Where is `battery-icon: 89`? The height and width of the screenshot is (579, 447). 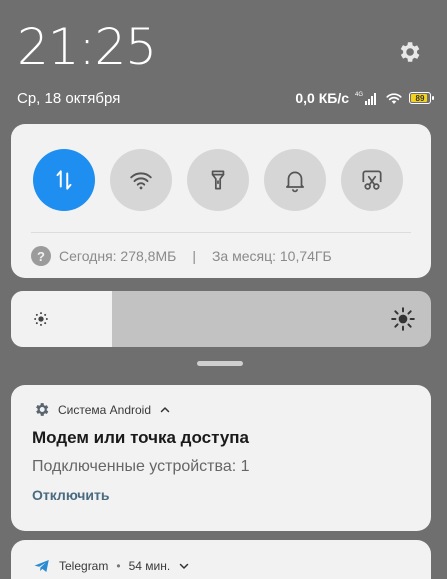
battery-icon: 89 is located at coordinates (421, 98).